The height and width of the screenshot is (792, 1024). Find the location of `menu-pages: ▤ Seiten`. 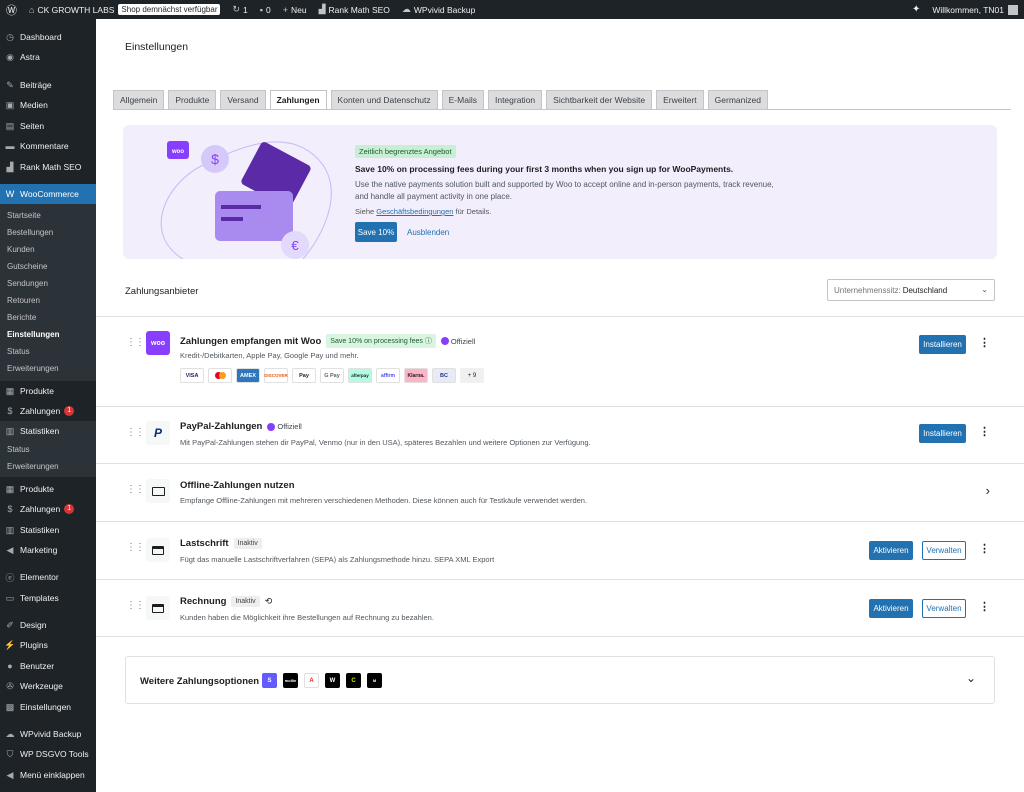

menu-pages: ▤ Seiten is located at coordinates (48, 126).